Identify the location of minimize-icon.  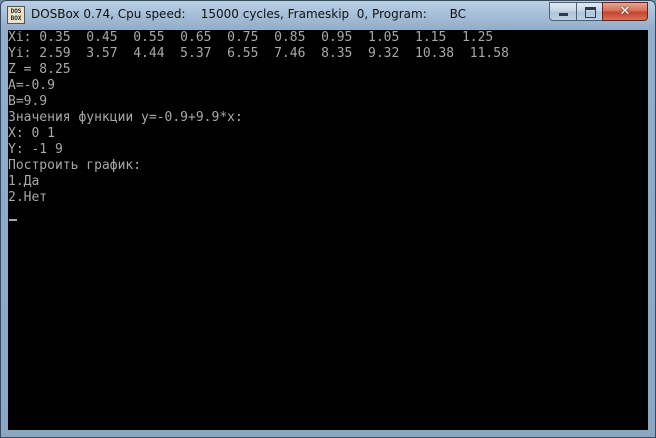
(563, 14).